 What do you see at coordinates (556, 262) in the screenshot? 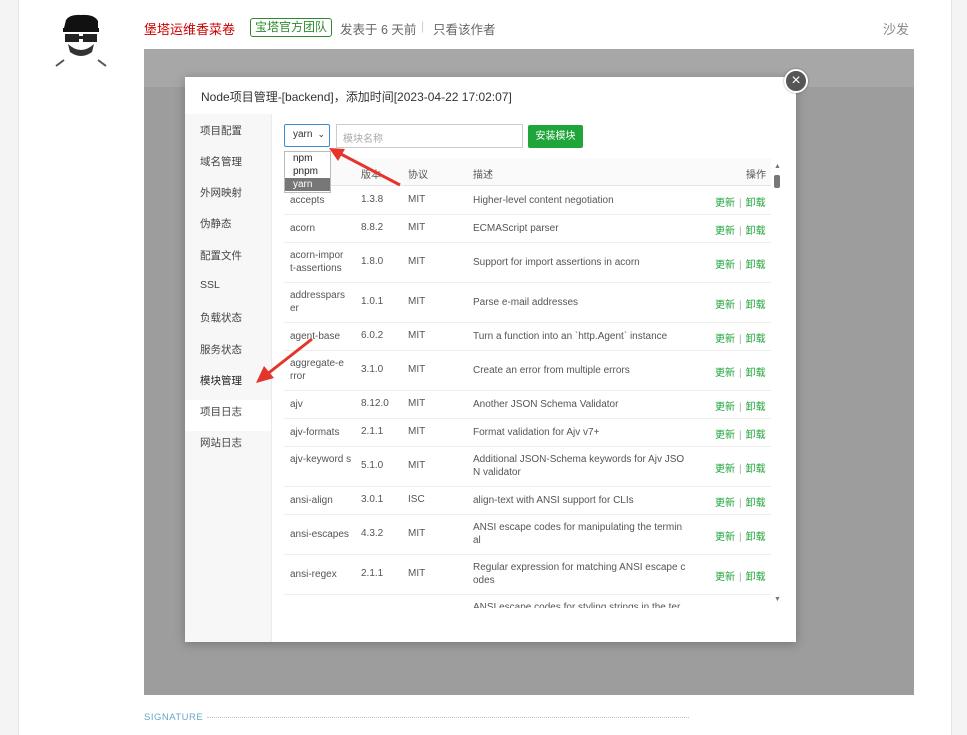
I see `module-description: Support for import assertions in acorn` at bounding box center [556, 262].